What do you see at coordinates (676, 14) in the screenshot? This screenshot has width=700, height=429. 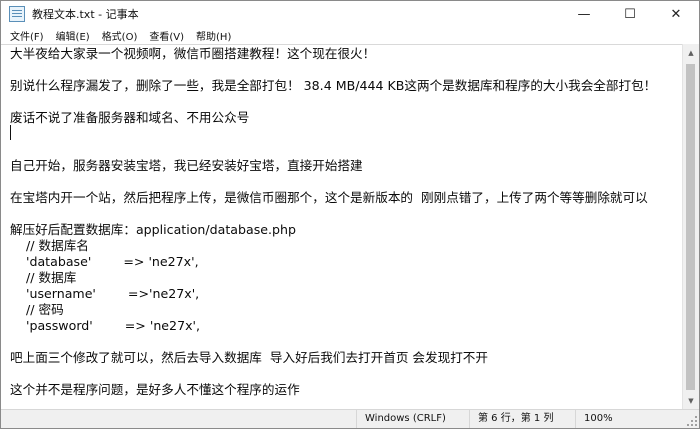 I see `close-button: ✕` at bounding box center [676, 14].